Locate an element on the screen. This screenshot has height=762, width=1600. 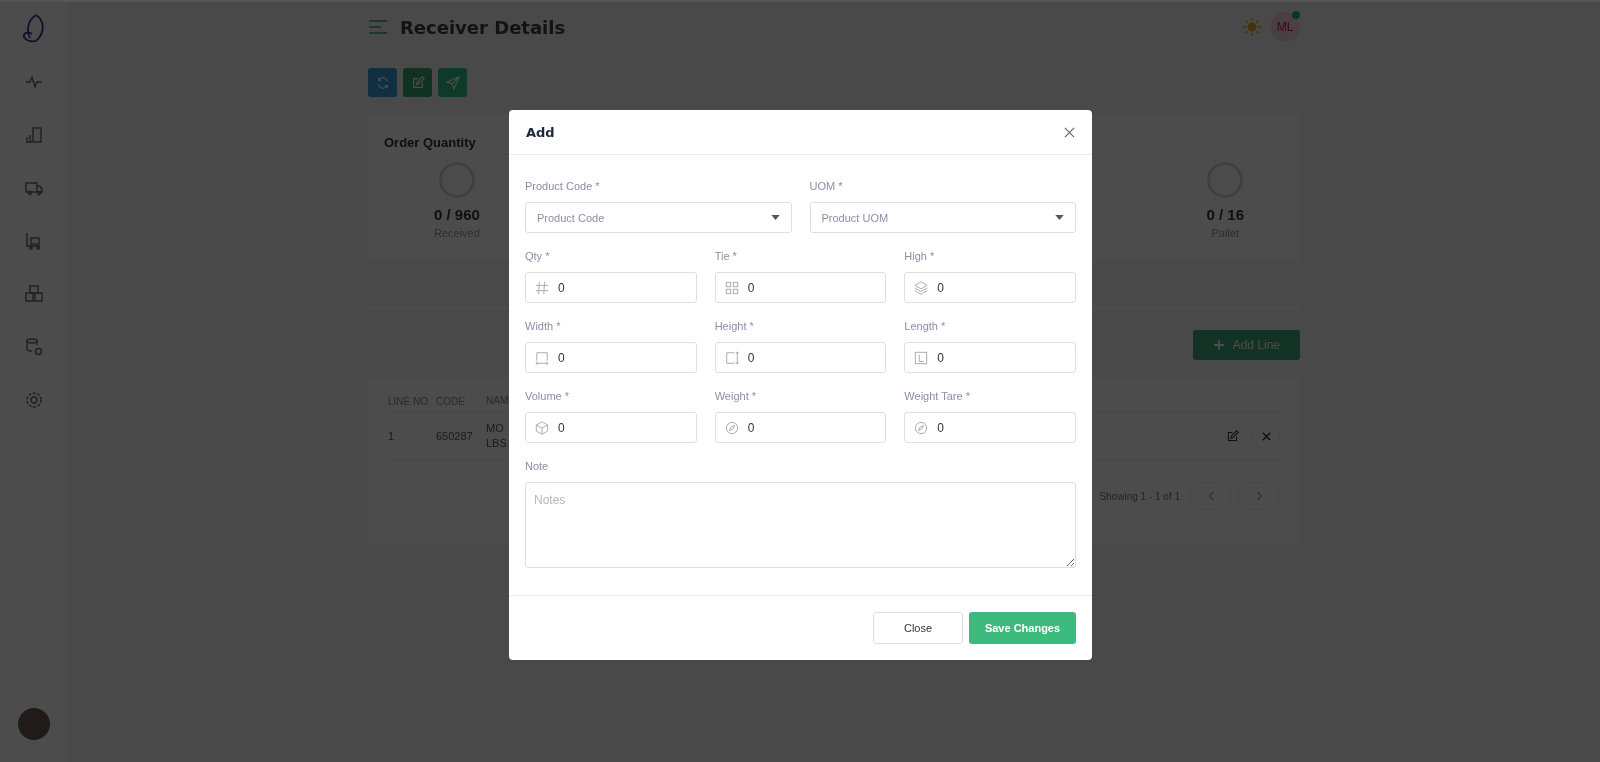
field-label: Volume * is located at coordinates (548, 396).